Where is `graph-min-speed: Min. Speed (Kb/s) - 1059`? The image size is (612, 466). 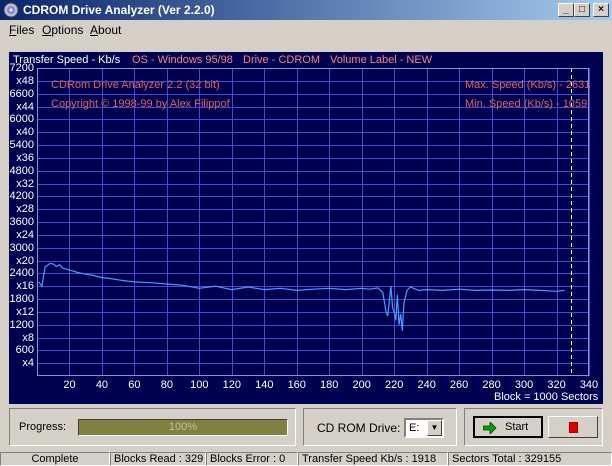
graph-min-speed: Min. Speed (Kb/s) - 1059 is located at coordinates (526, 104).